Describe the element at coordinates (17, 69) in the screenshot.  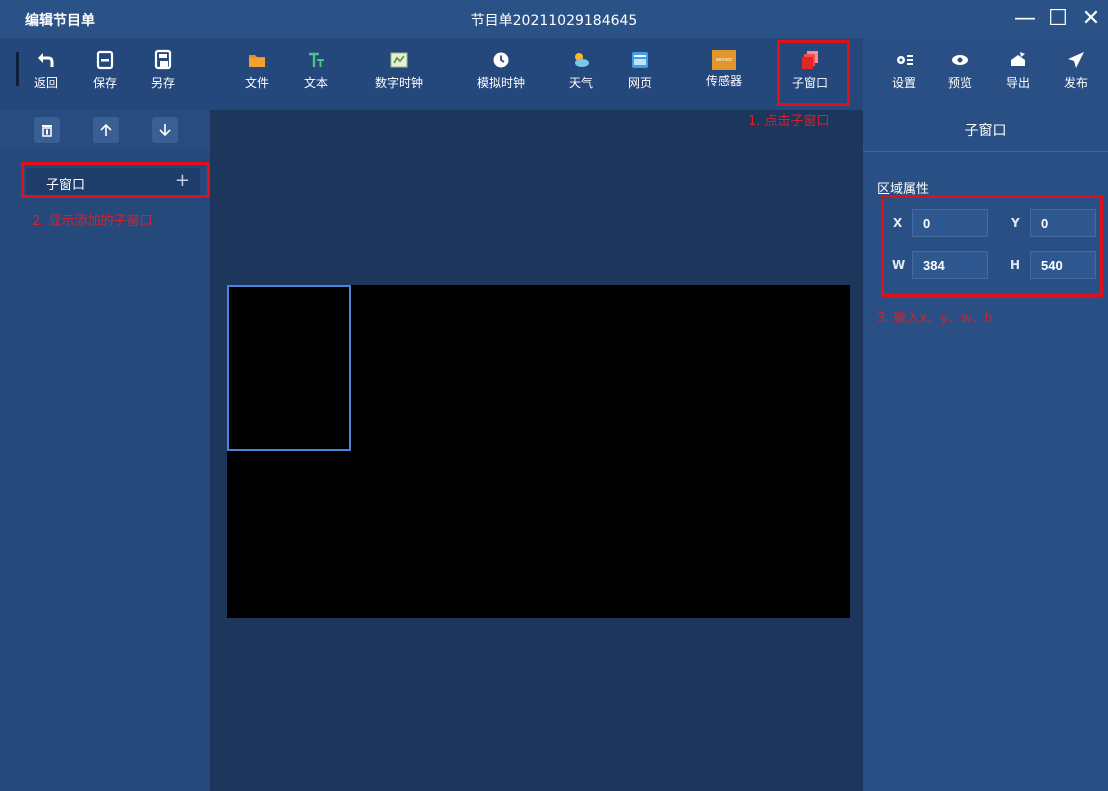
I see `layer-selection-marker` at that location.